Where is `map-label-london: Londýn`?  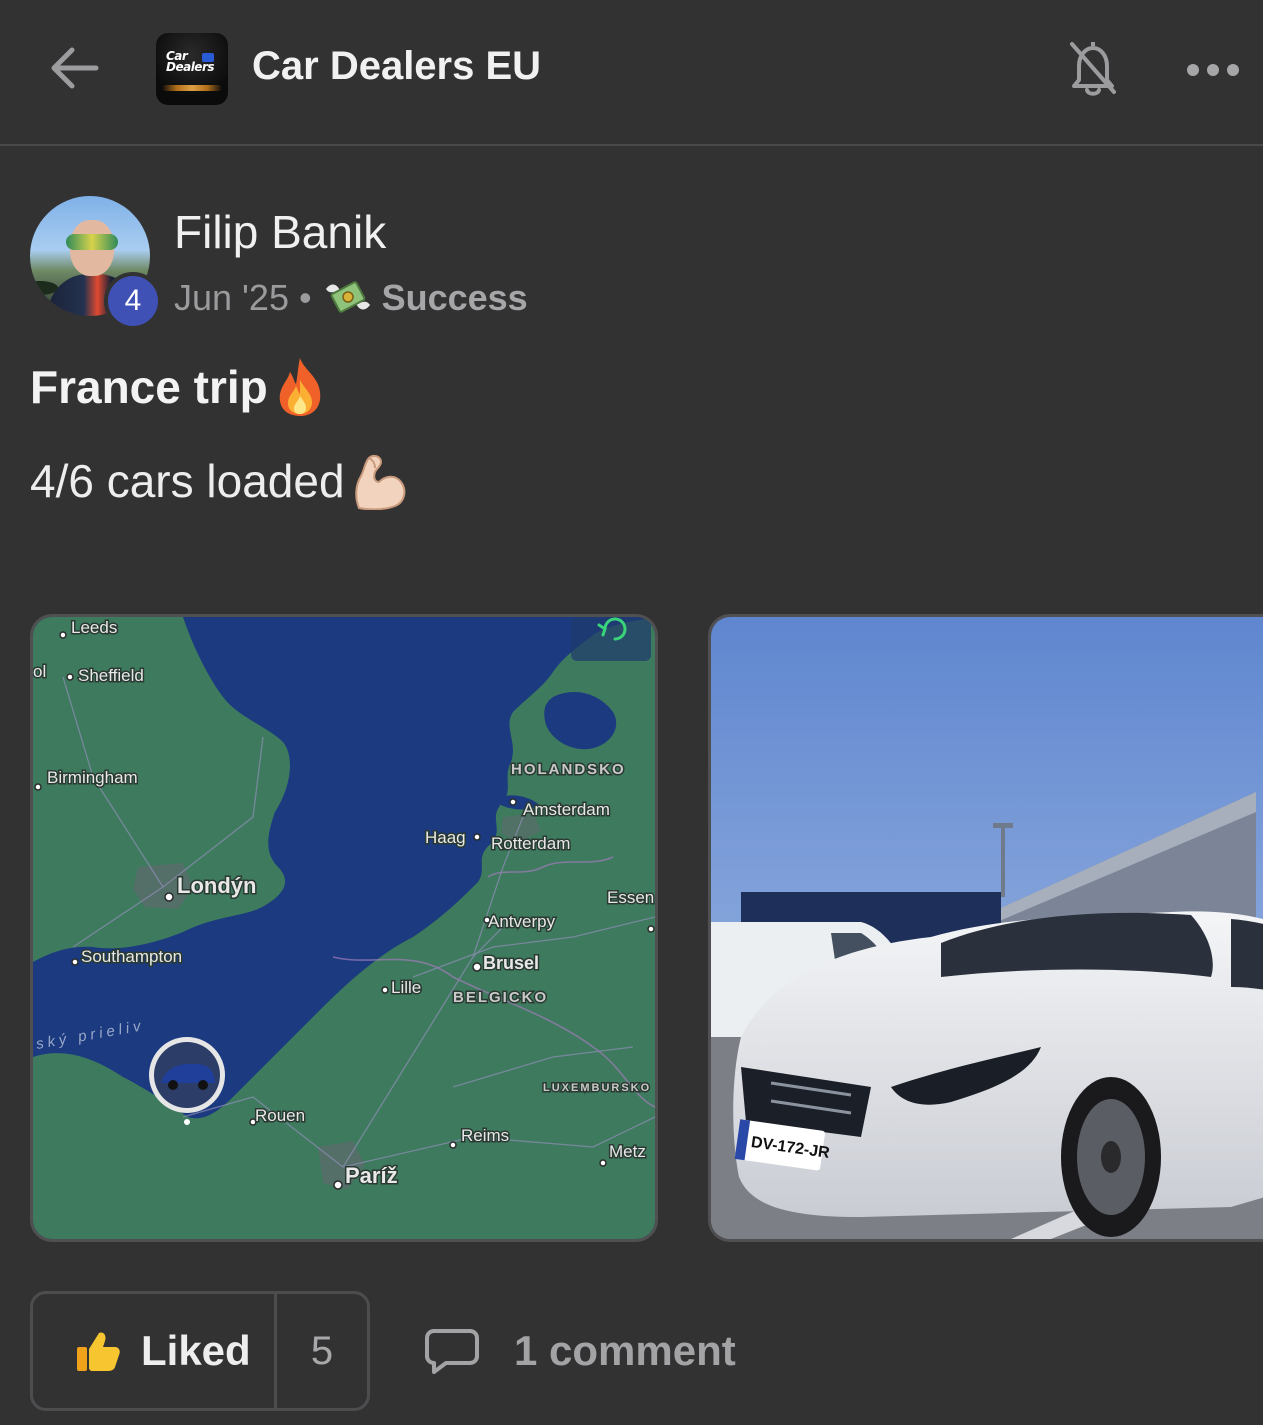
map-label-london: Londýn is located at coordinates (216, 885).